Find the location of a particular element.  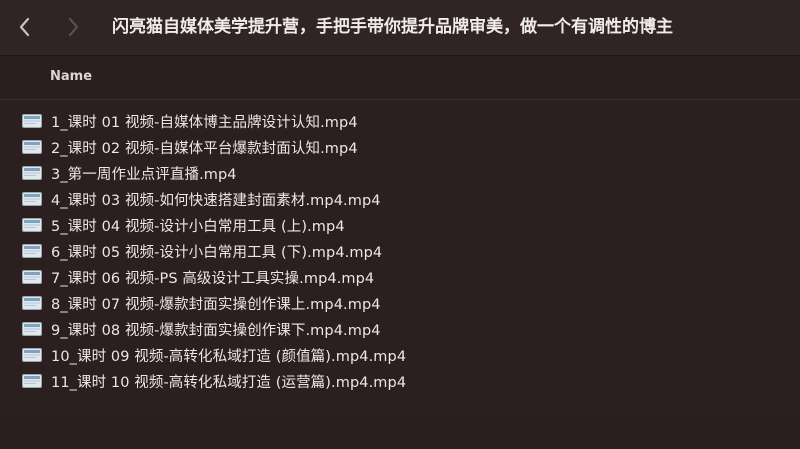

toolbar: 闪亮猫自媒体美学提升营，手把手带你提升品牌审美，做一个有调性的博主 is located at coordinates (400, 28).